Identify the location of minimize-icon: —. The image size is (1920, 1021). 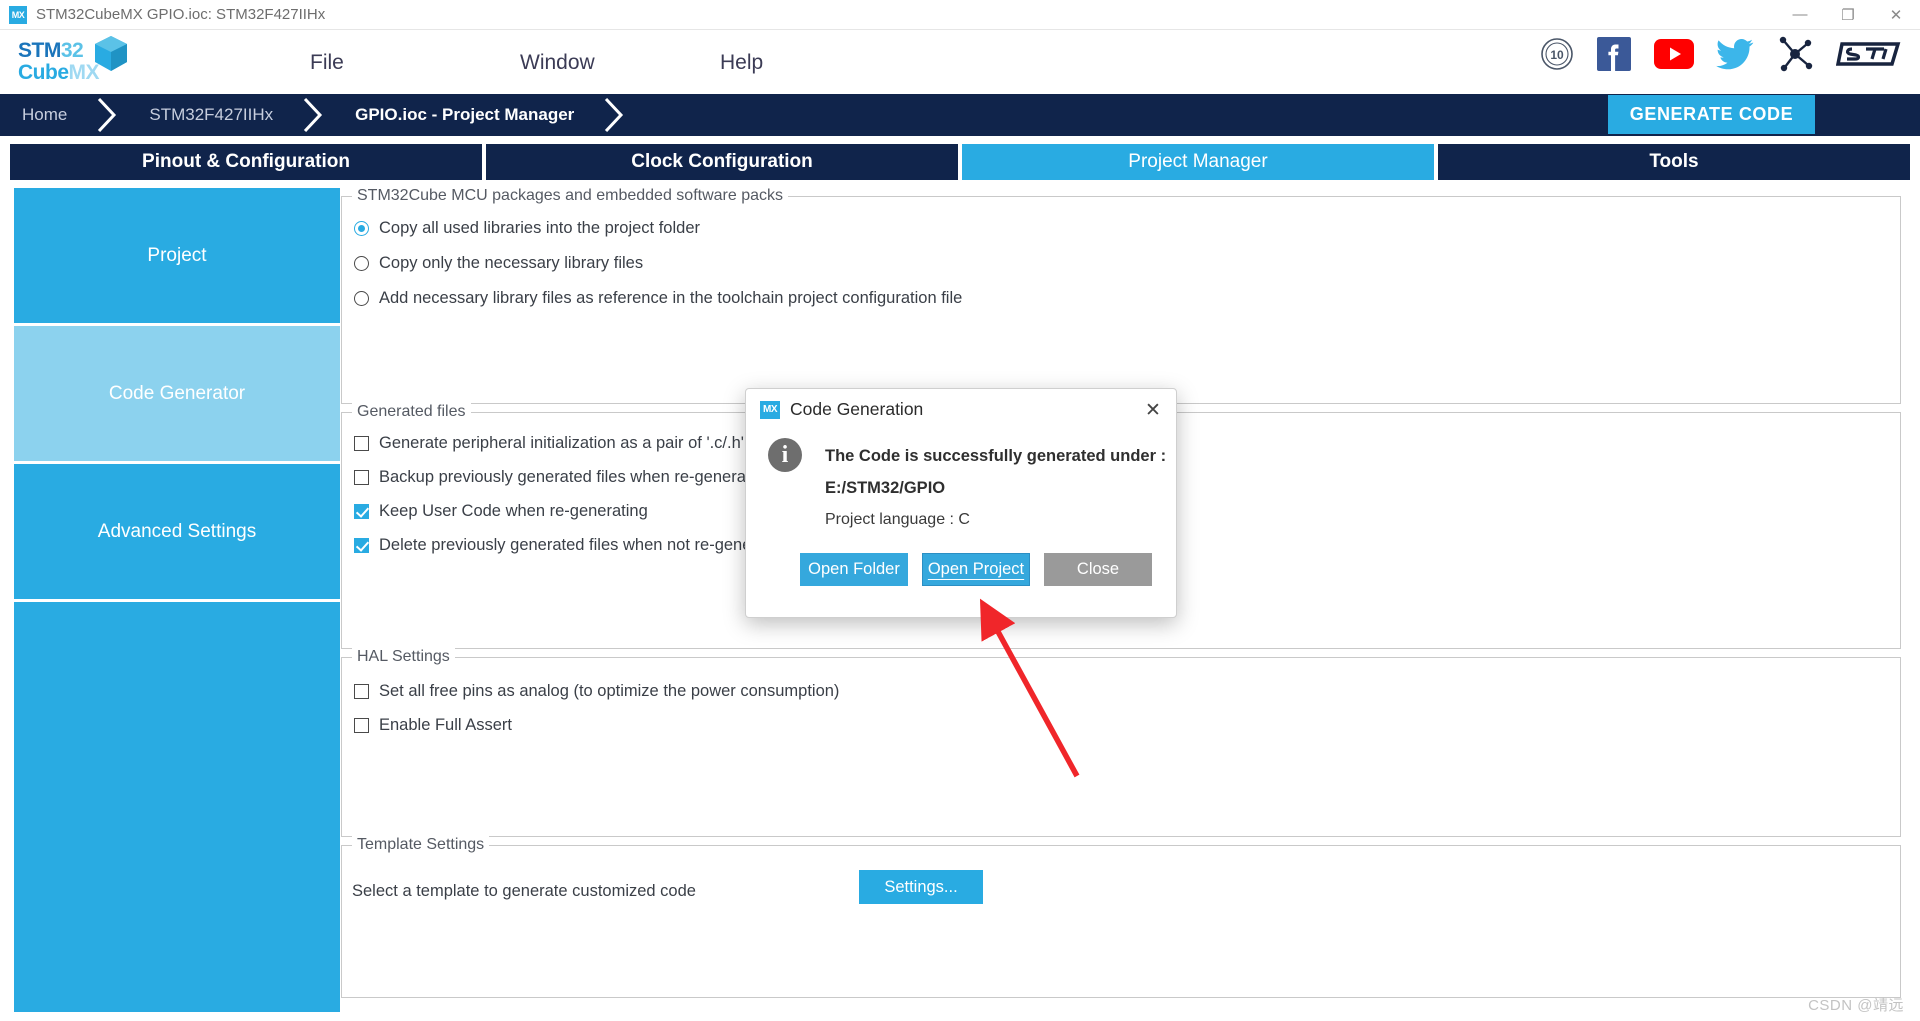
(1800, 15).